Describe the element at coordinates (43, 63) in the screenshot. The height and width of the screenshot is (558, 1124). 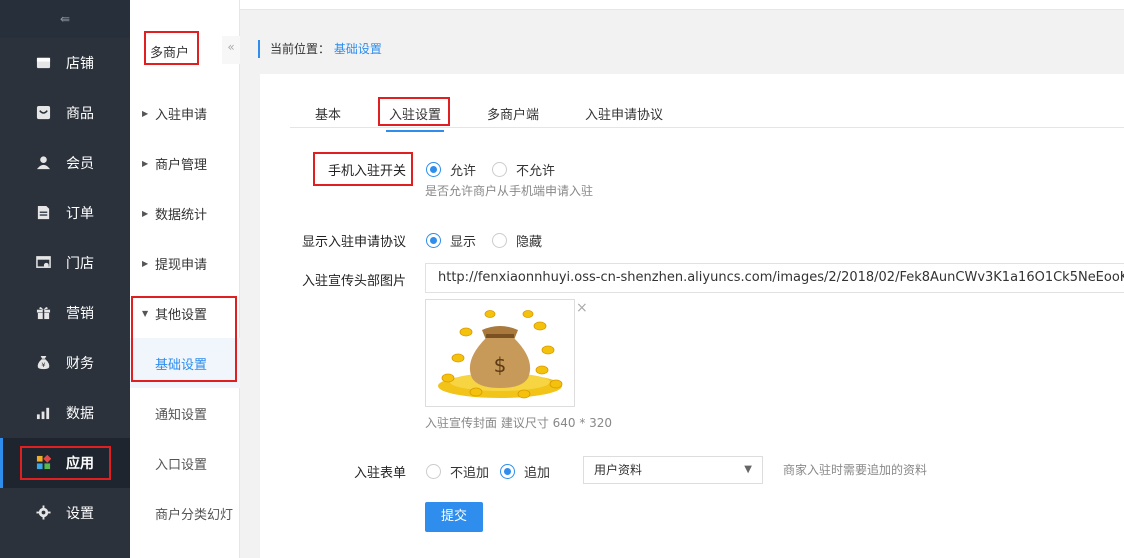
I see `shop-icon` at that location.